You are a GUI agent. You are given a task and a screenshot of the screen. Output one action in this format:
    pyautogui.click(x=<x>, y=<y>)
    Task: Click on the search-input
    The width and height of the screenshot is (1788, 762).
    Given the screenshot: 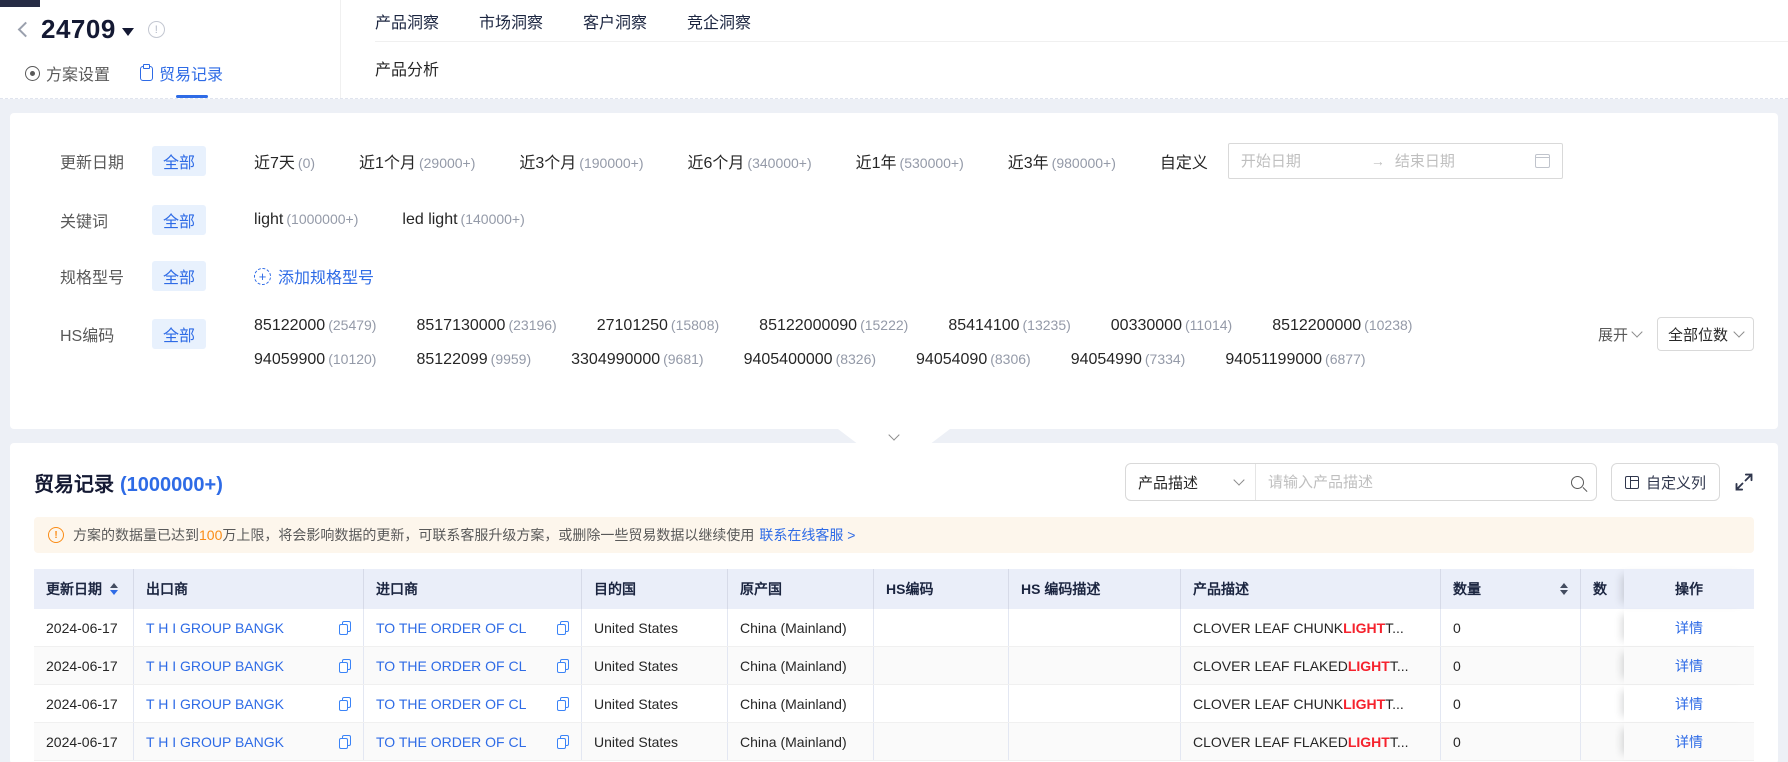 What is the action you would take?
    pyautogui.click(x=1419, y=482)
    